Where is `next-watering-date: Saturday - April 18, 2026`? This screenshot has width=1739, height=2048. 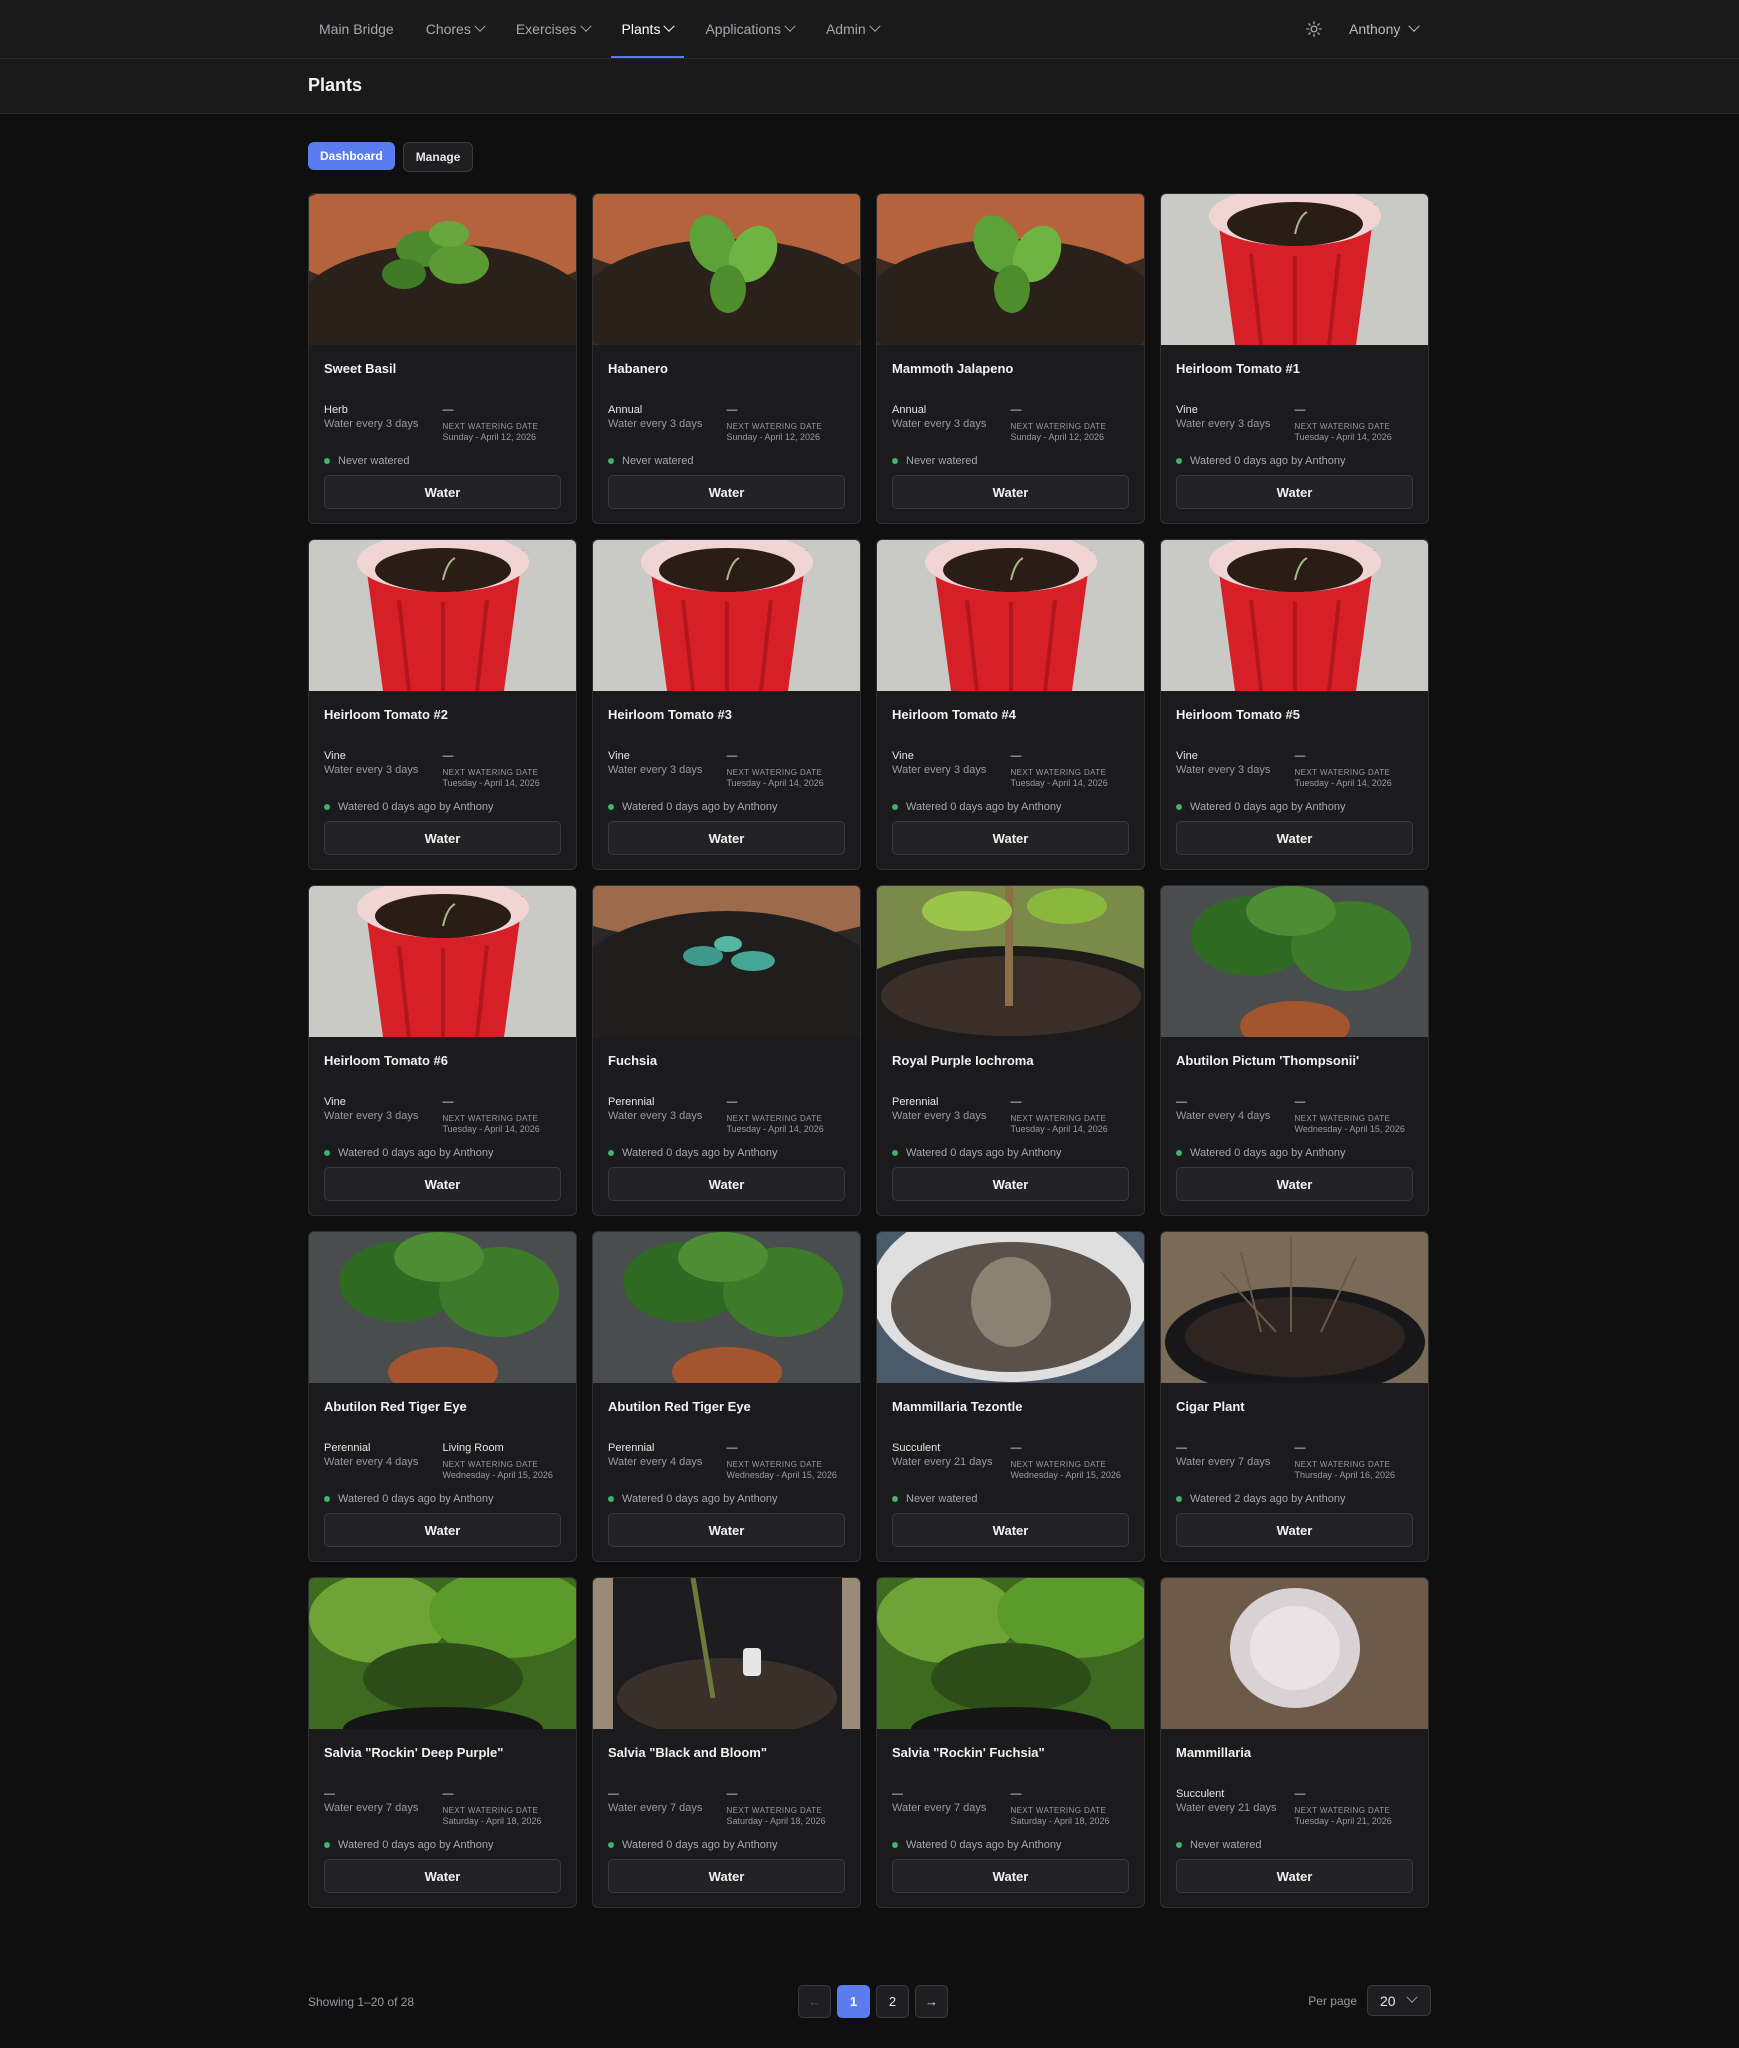 next-watering-date: Saturday - April 18, 2026 is located at coordinates (776, 1821).